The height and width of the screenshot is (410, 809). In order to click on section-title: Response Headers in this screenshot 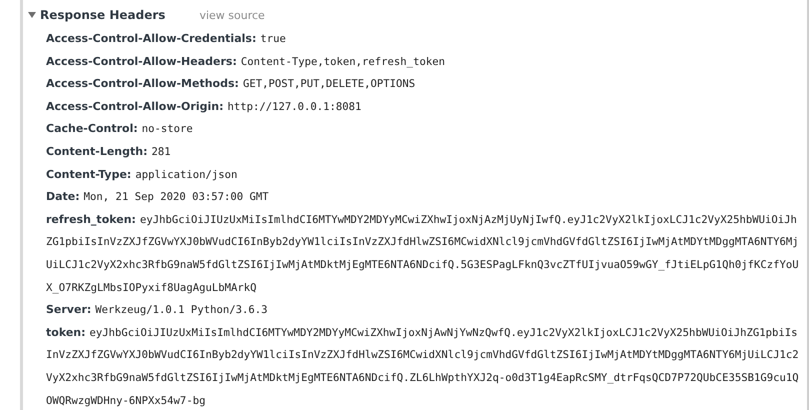, I will do `click(103, 15)`.